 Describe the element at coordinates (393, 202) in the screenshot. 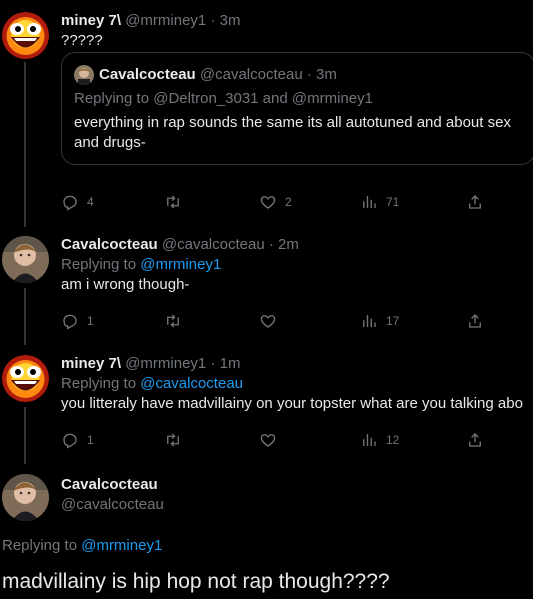

I see `views-count: 71` at that location.